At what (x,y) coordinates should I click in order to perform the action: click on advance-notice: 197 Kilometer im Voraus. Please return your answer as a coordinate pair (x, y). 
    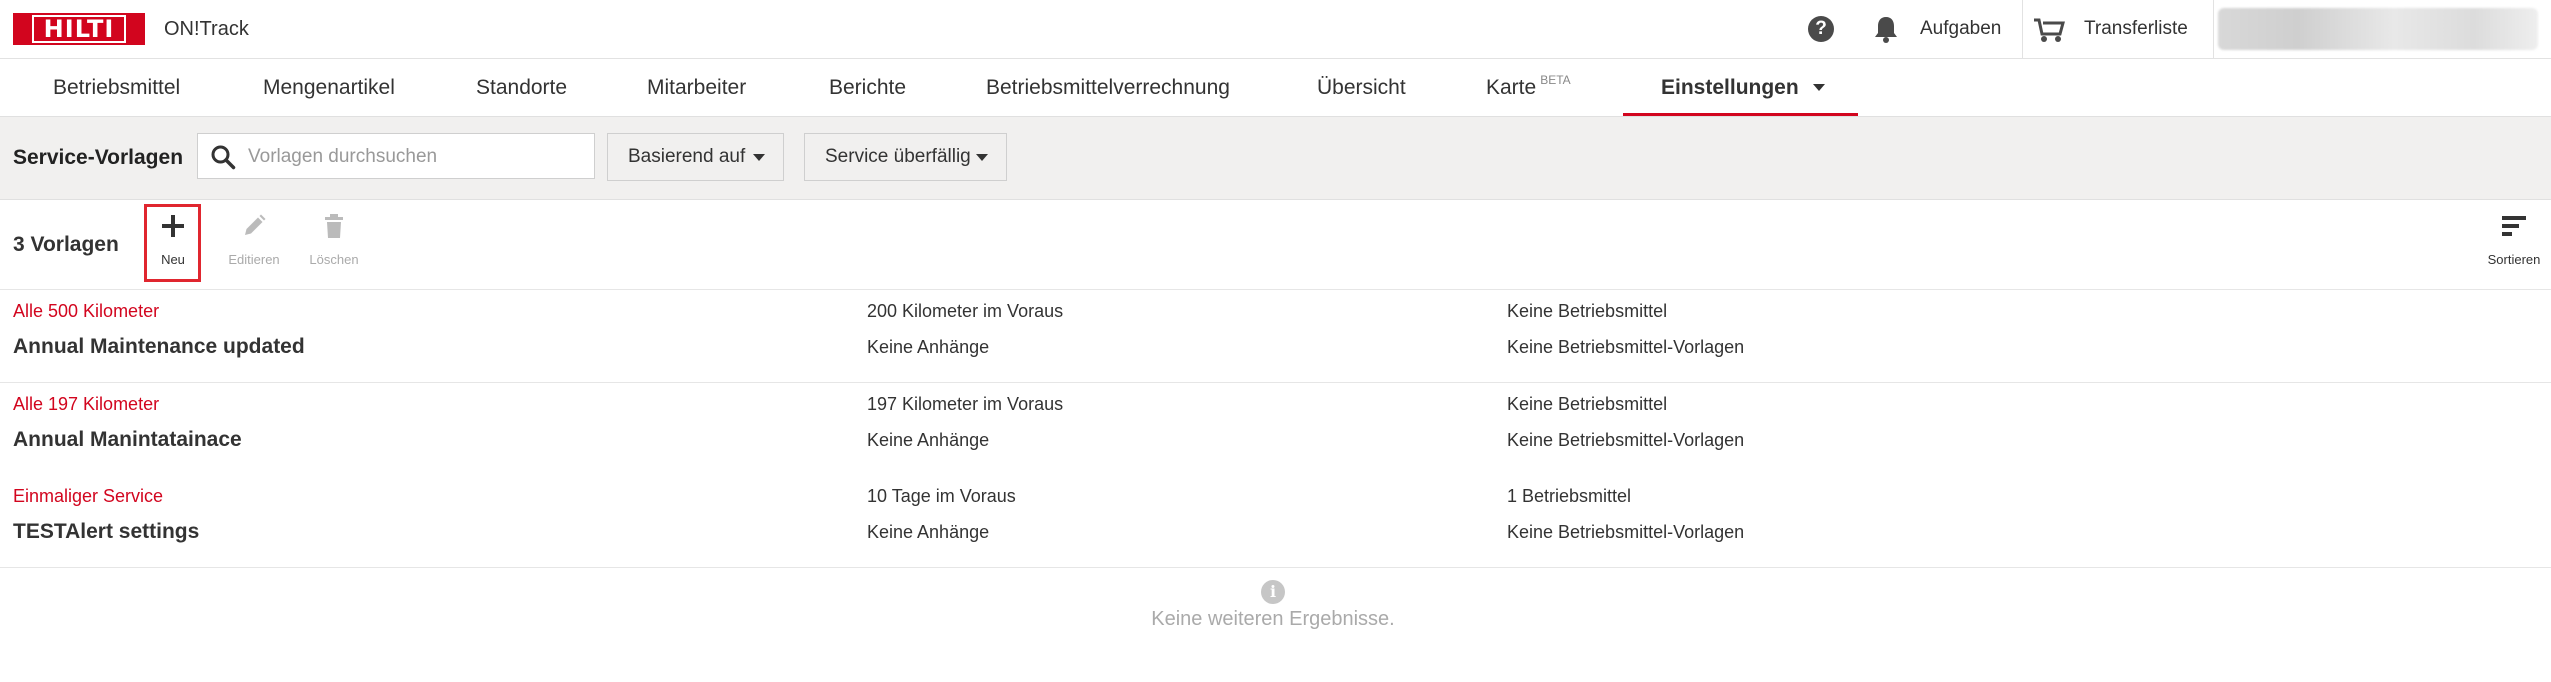
    Looking at the image, I should click on (965, 404).